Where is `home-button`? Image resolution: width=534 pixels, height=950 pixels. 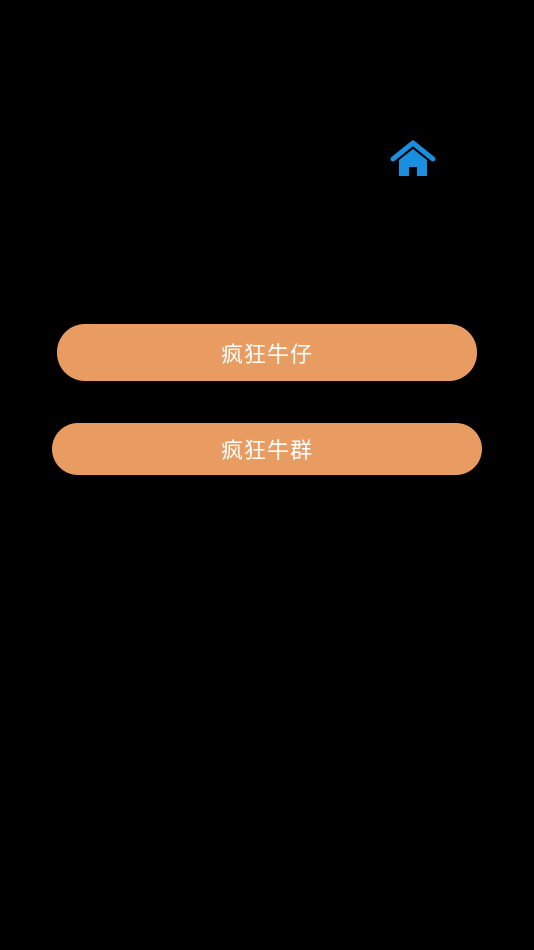
home-button is located at coordinates (413, 159).